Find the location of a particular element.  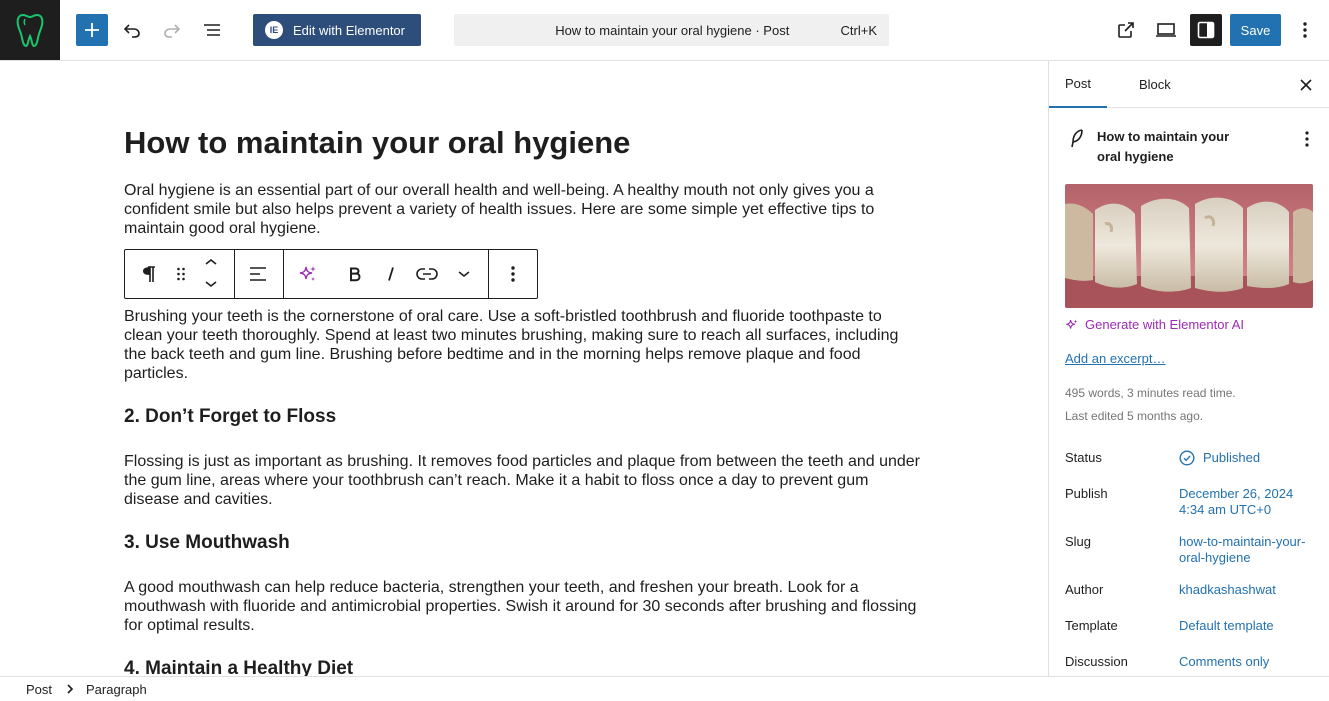

status-value: Published is located at coordinates (1232, 457).